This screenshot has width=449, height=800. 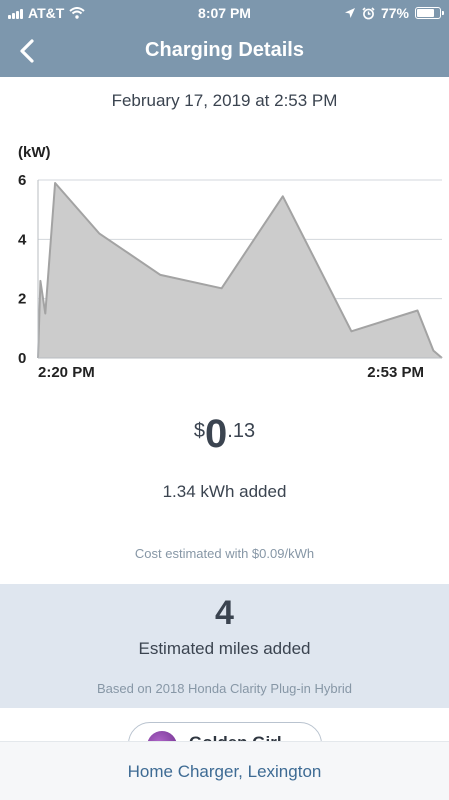 What do you see at coordinates (22, 180) in the screenshot?
I see `y-tick-label: 6` at bounding box center [22, 180].